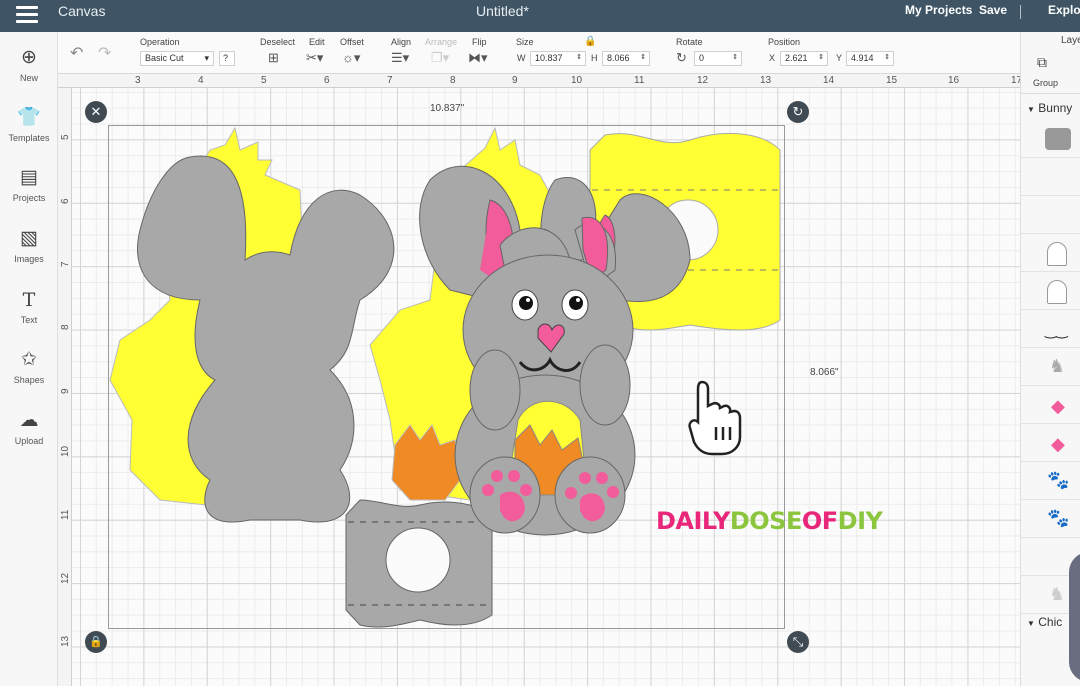 The height and width of the screenshot is (686, 1080). Describe the element at coordinates (447, 108) in the screenshot. I see `width-dimension: 10.837"` at that location.